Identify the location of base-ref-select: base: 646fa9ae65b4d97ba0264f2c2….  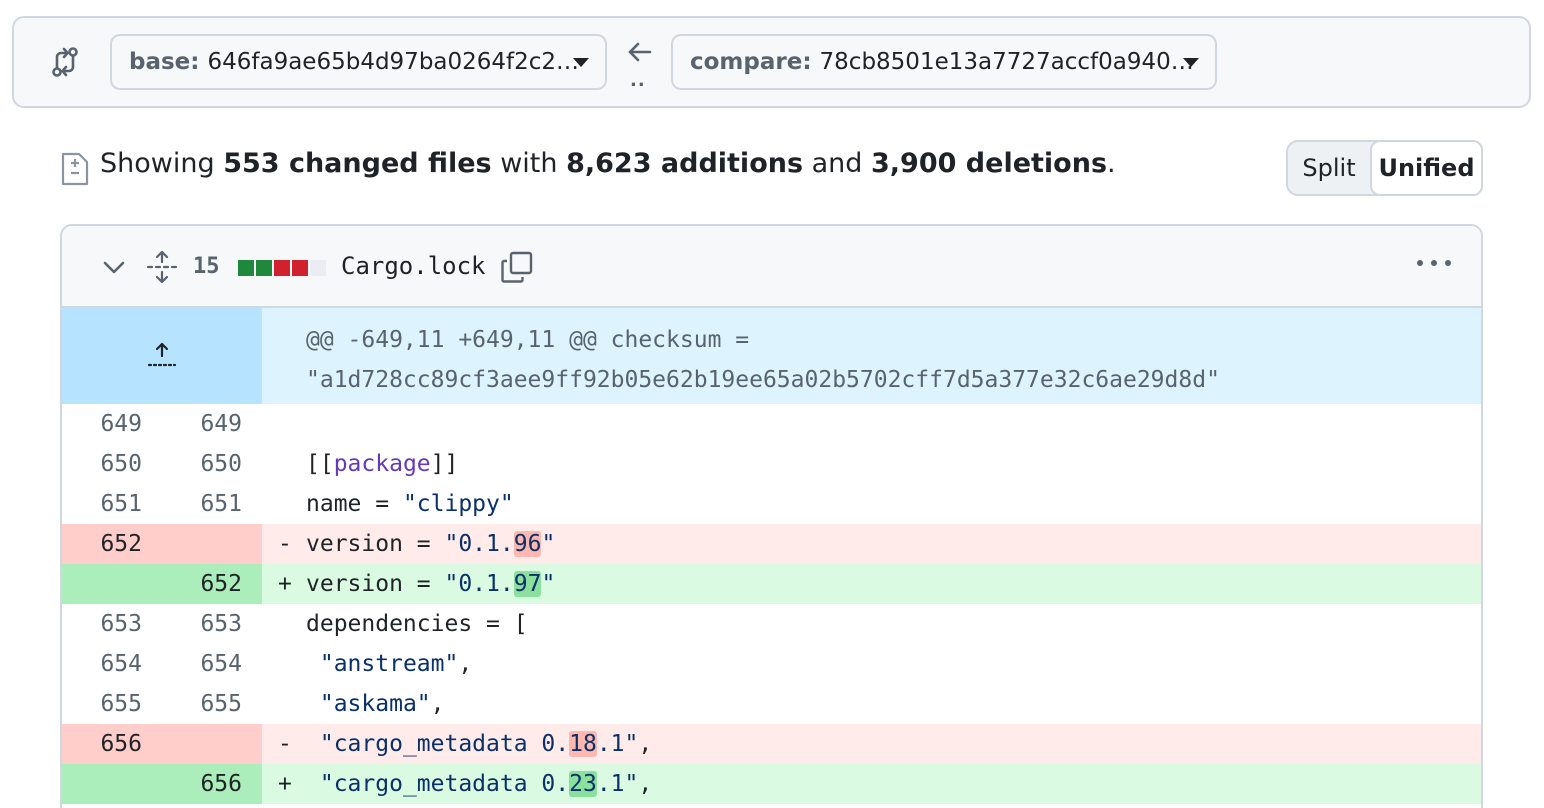
(358, 62).